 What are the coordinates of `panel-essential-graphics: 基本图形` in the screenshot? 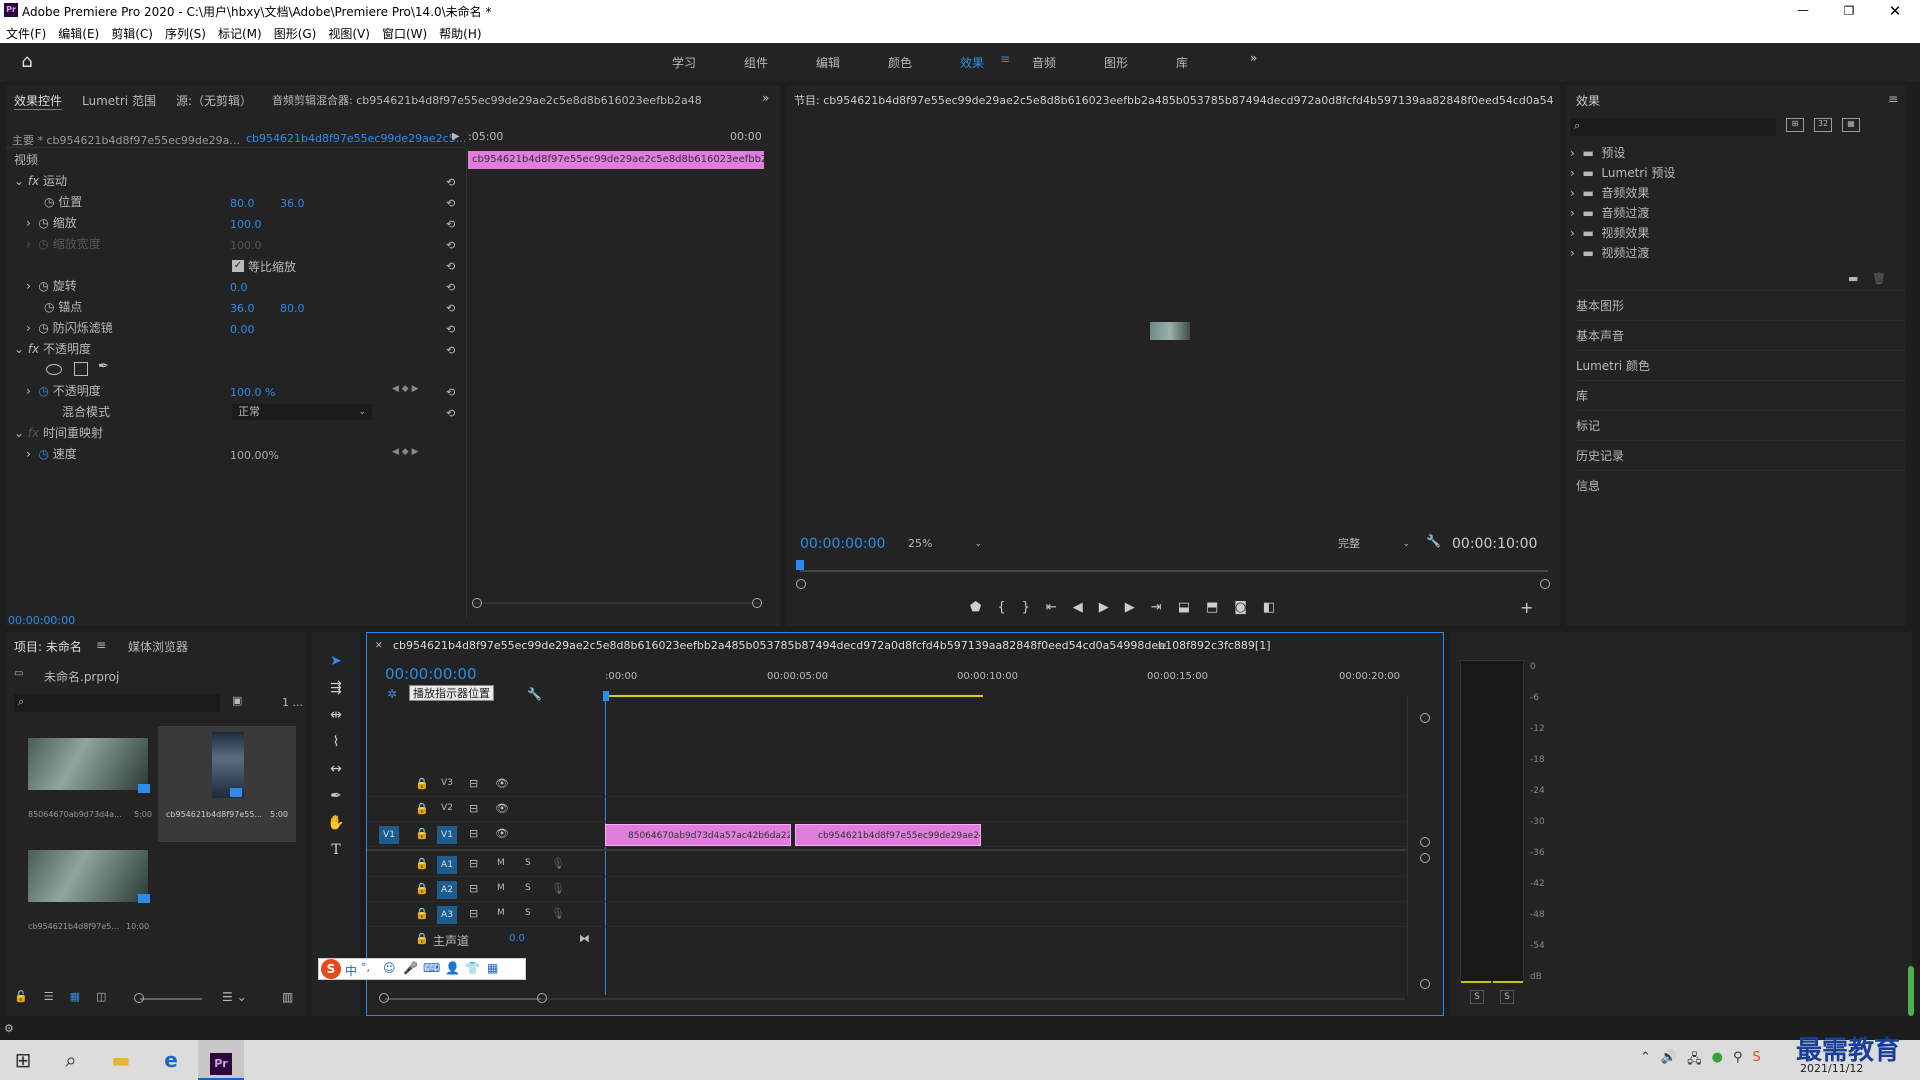 It's located at (1741, 305).